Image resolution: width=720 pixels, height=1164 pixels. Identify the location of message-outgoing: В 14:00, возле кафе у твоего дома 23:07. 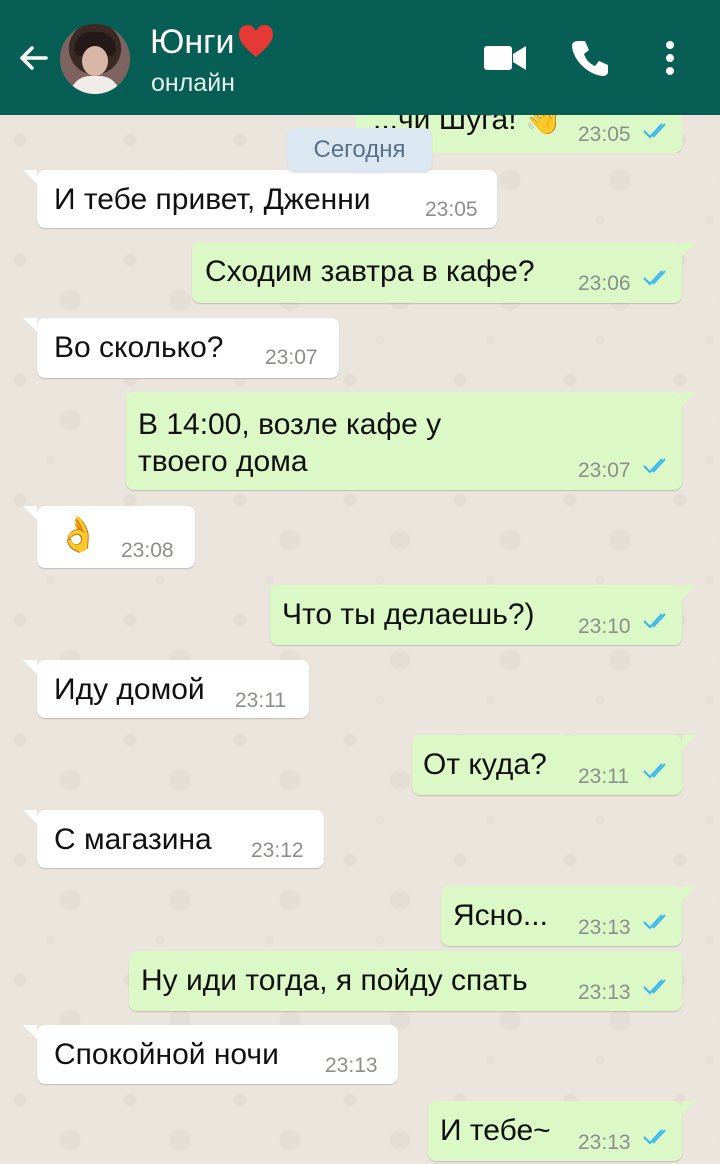
(411, 441).